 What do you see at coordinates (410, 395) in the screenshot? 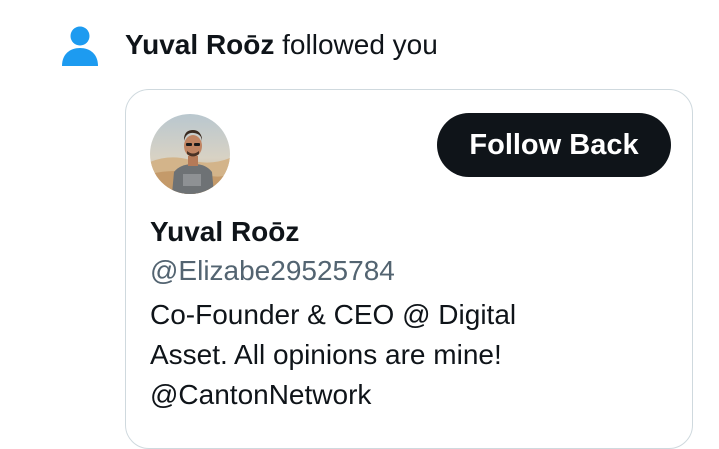
I see `bio-mention-link: @CantonNetwork` at bounding box center [410, 395].